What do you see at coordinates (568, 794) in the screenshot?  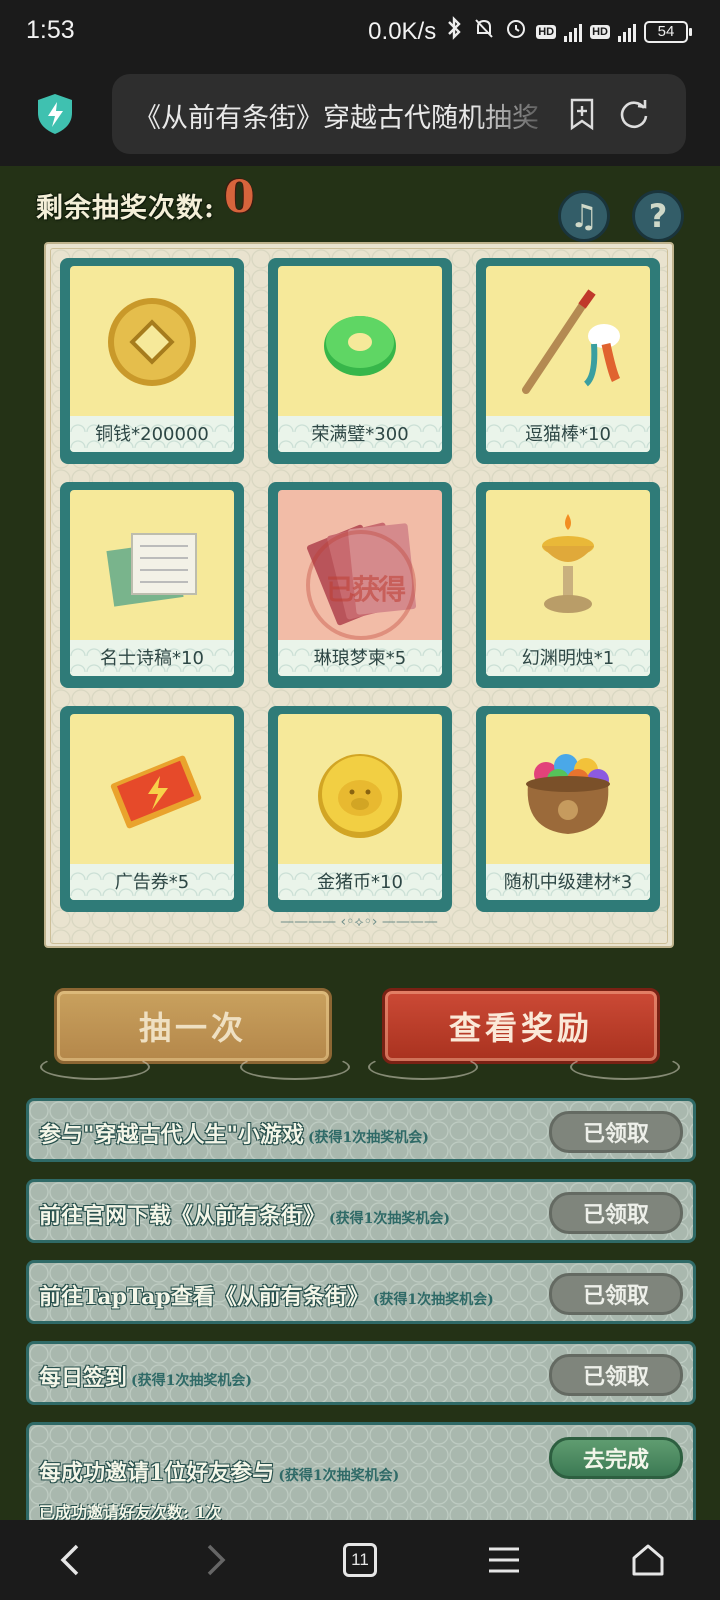 I see `treasure-pot-icon` at bounding box center [568, 794].